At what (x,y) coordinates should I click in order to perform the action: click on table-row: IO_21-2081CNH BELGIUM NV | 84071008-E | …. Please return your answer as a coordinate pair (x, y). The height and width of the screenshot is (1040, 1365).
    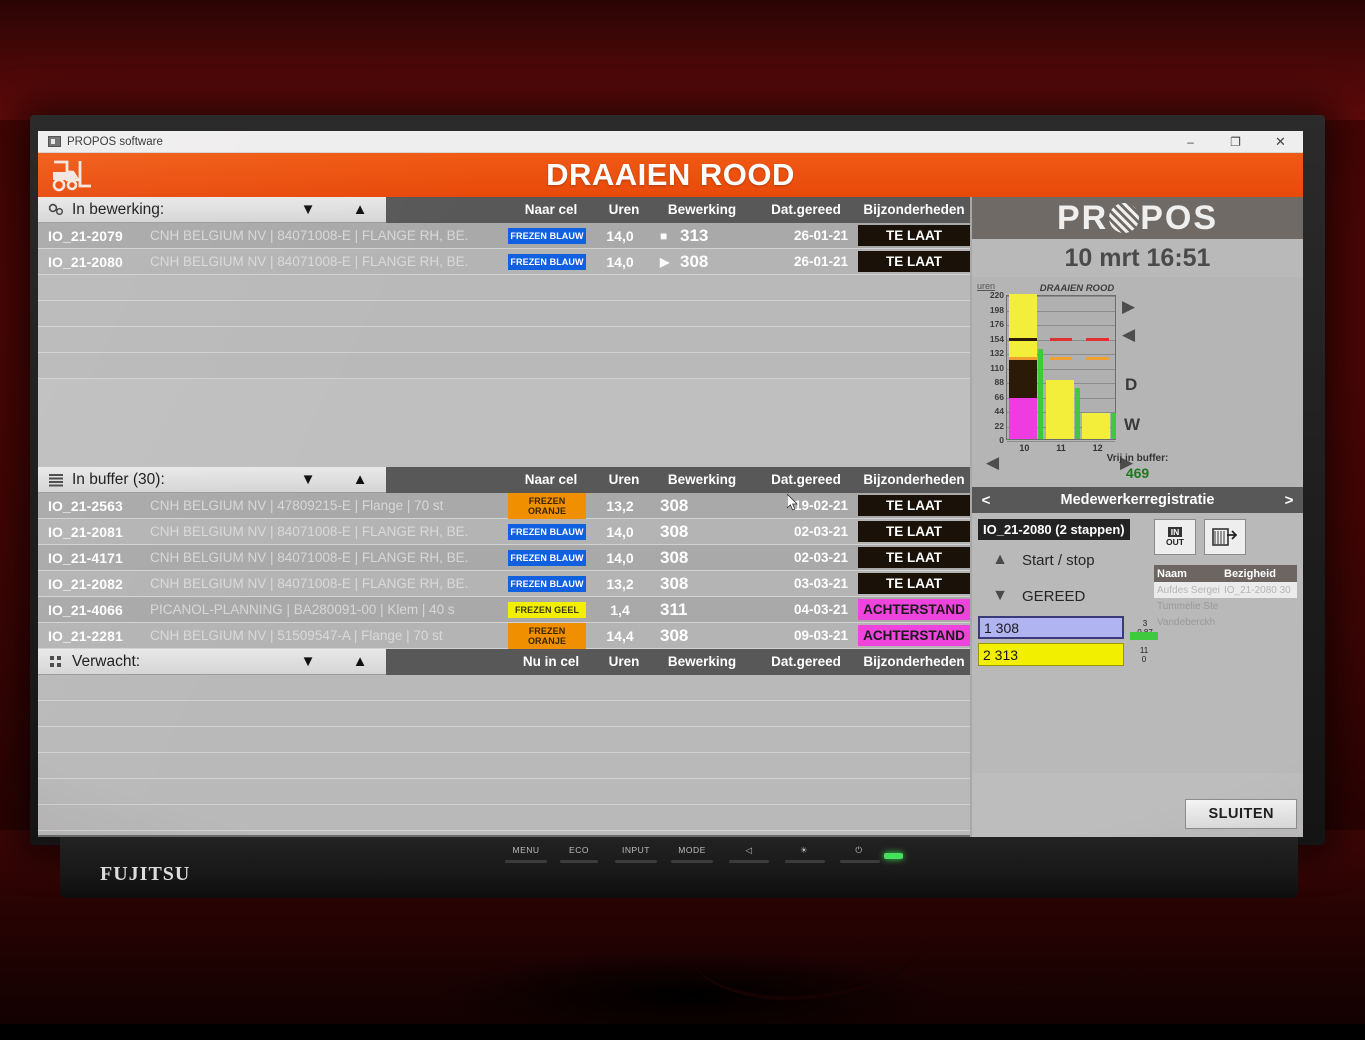
    Looking at the image, I should click on (504, 532).